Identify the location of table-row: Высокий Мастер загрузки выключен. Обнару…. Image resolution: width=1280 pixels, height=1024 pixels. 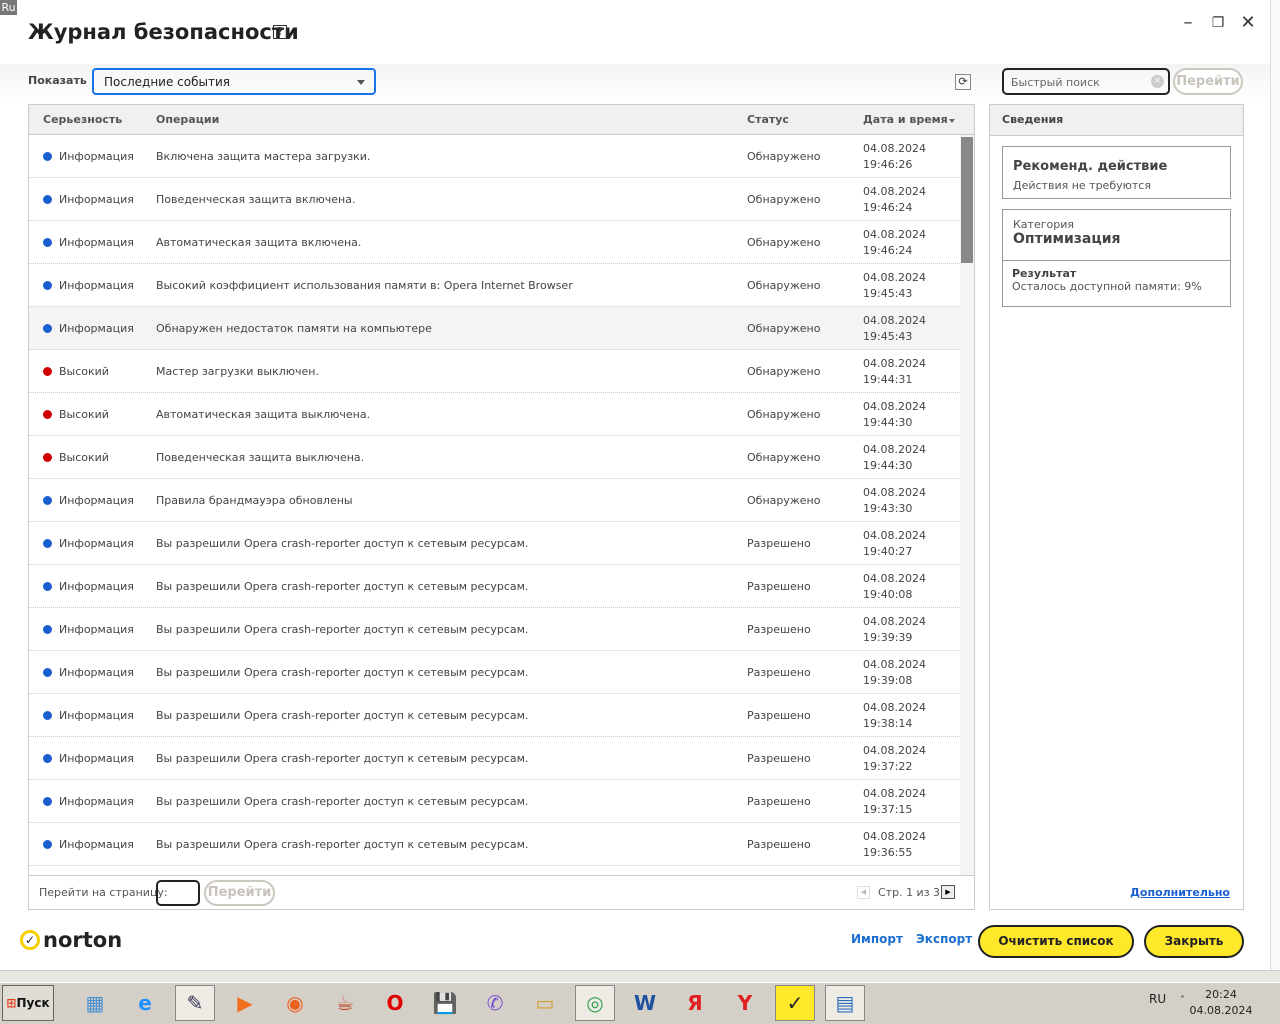
(494, 371).